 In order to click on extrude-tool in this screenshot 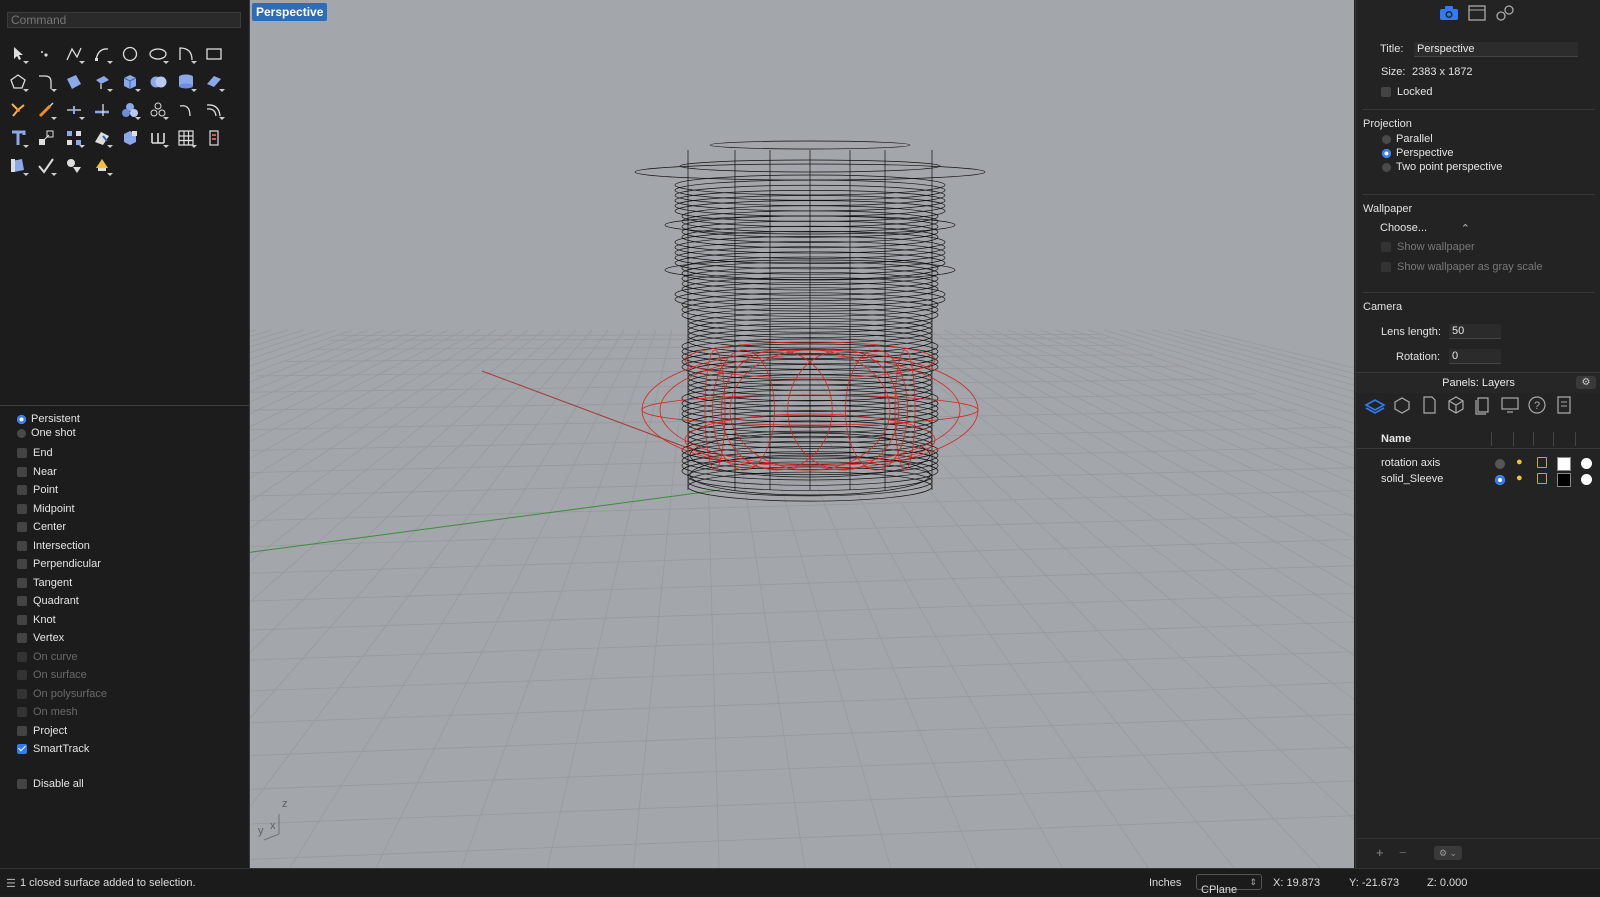, I will do `click(102, 82)`.